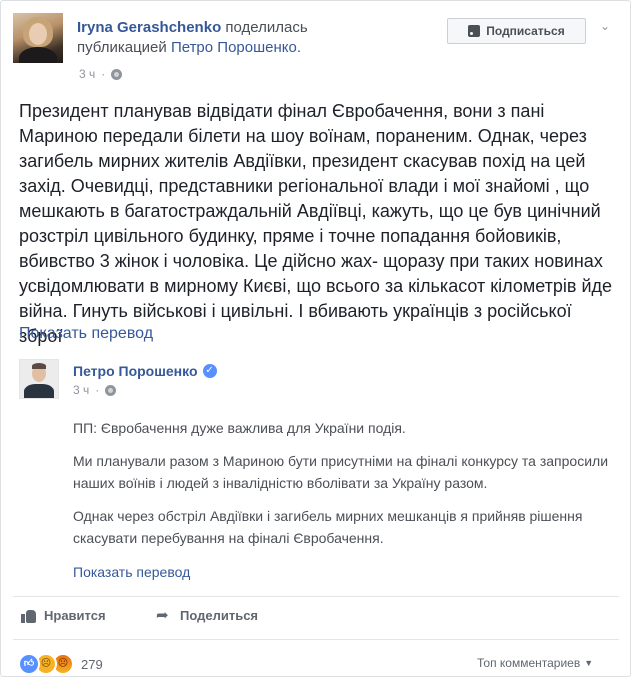  What do you see at coordinates (86, 334) in the screenshot?
I see `translate-link: Показать перевод` at bounding box center [86, 334].